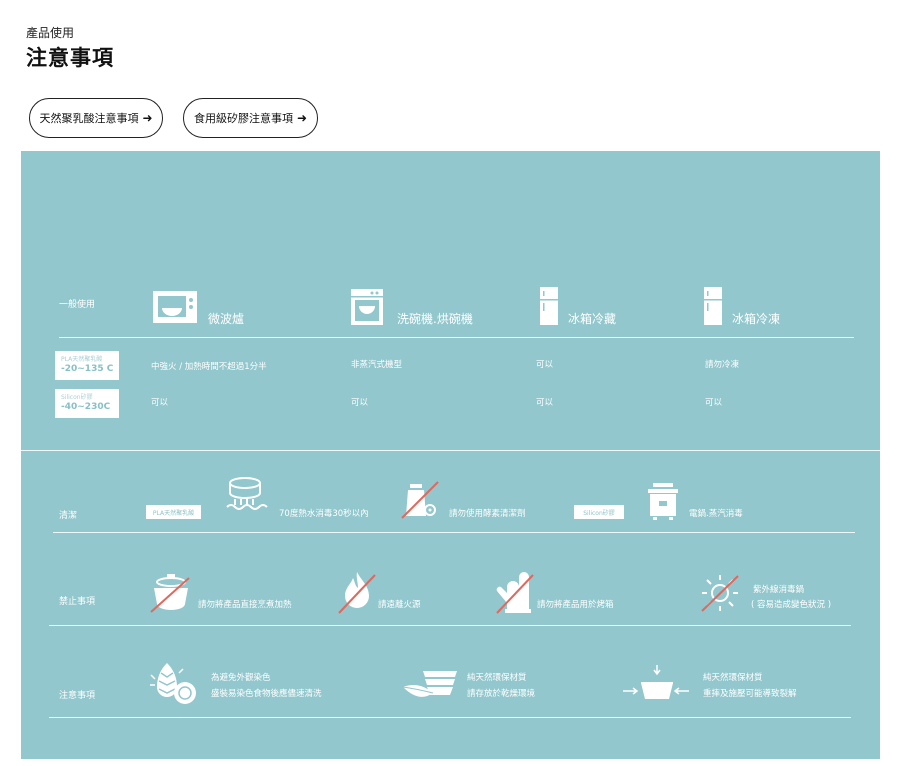 This screenshot has width=900, height=766. What do you see at coordinates (77, 397) in the screenshot?
I see `silicon-name: Silicon矽膠` at bounding box center [77, 397].